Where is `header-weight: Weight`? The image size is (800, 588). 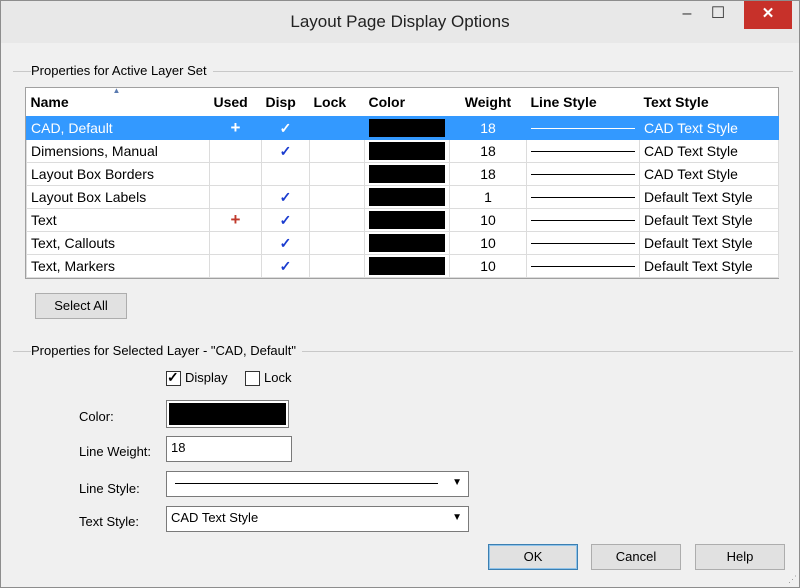 header-weight: Weight is located at coordinates (488, 102).